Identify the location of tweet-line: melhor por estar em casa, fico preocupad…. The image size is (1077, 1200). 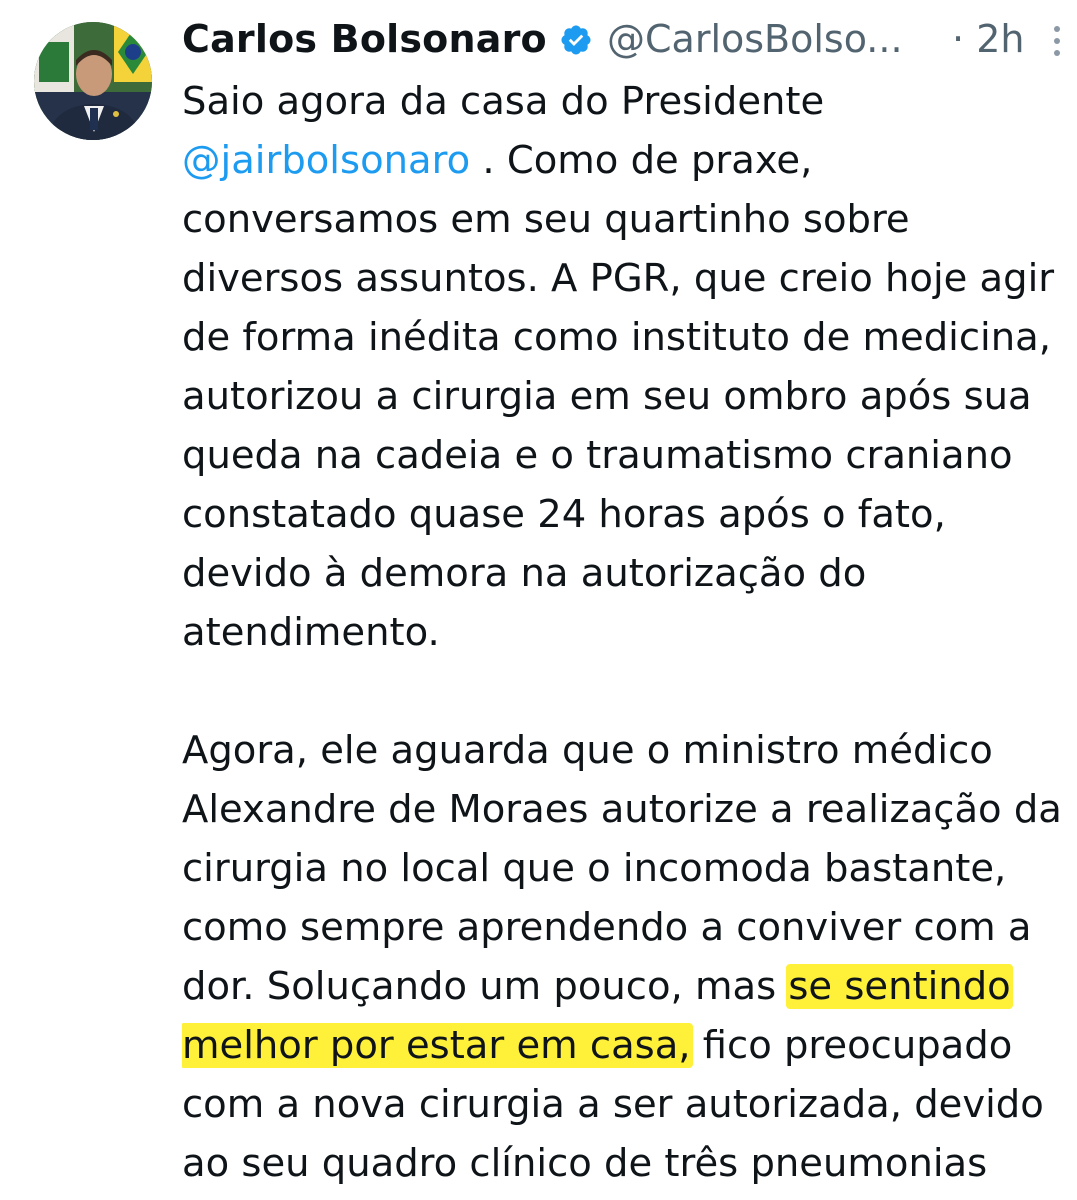
(629, 1045).